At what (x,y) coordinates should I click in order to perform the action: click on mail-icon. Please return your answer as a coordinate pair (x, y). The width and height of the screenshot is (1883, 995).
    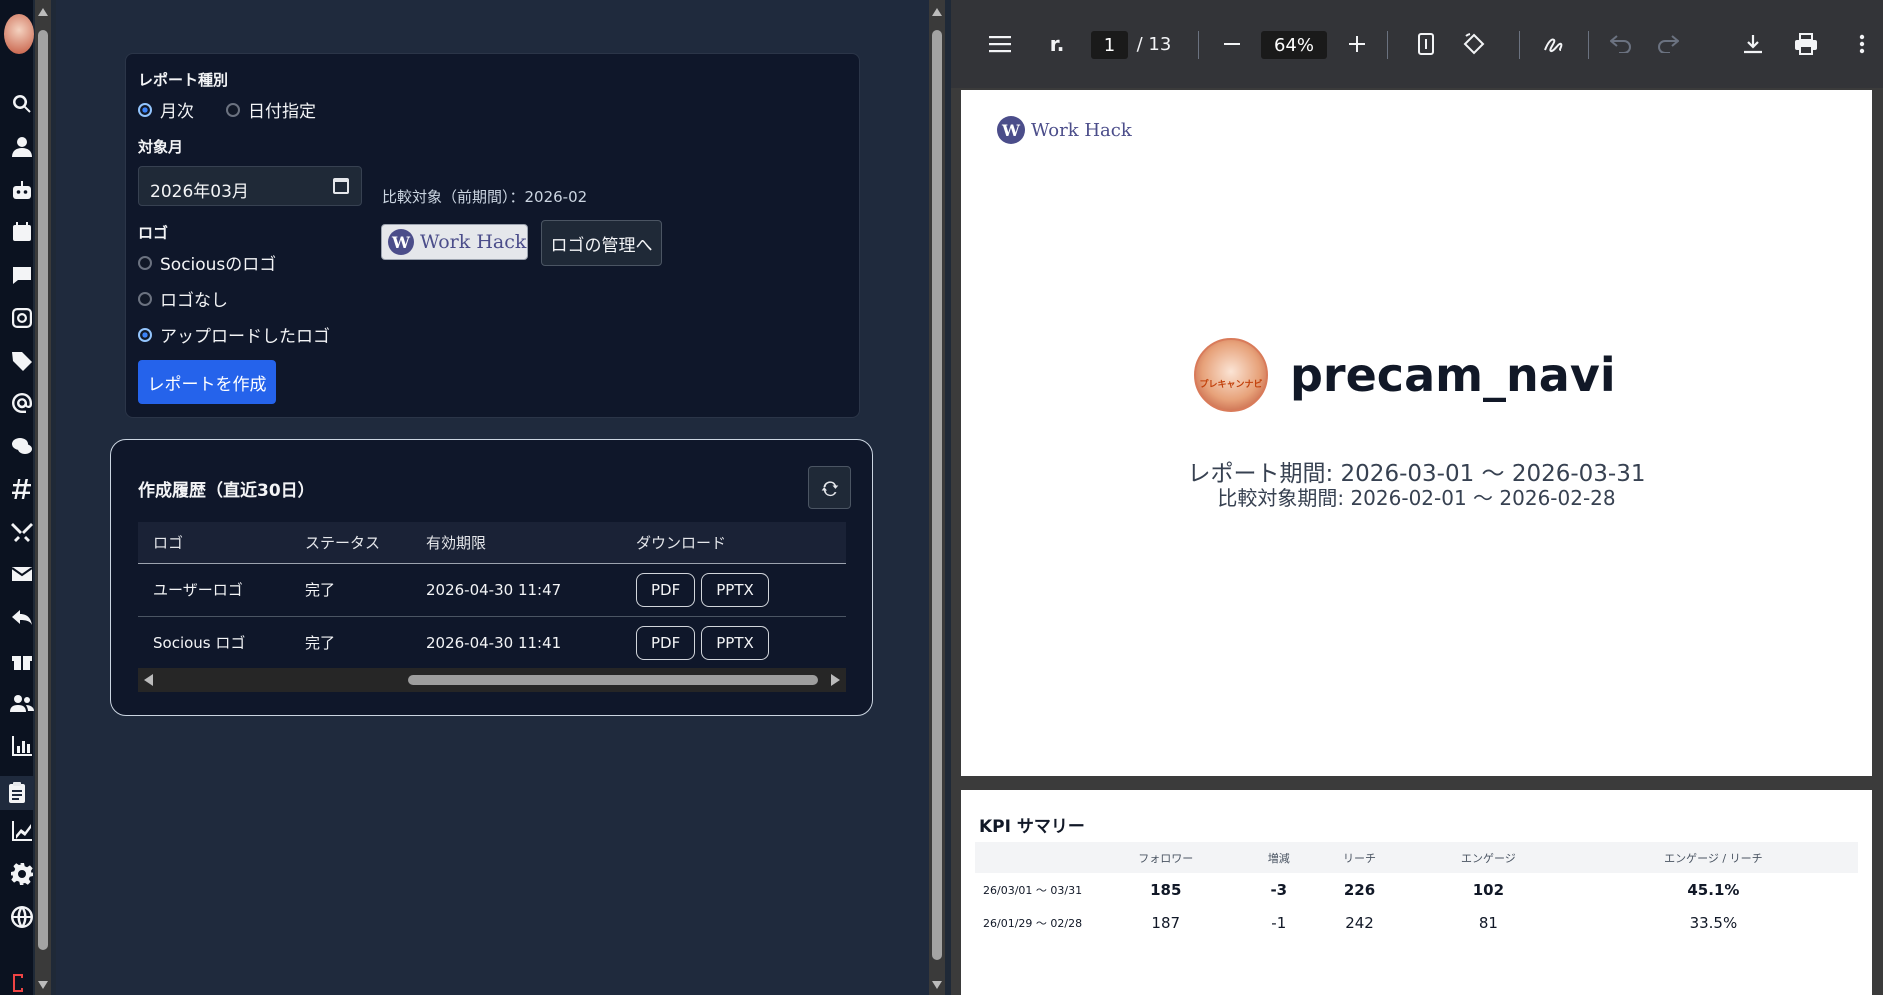
    Looking at the image, I should click on (22, 574).